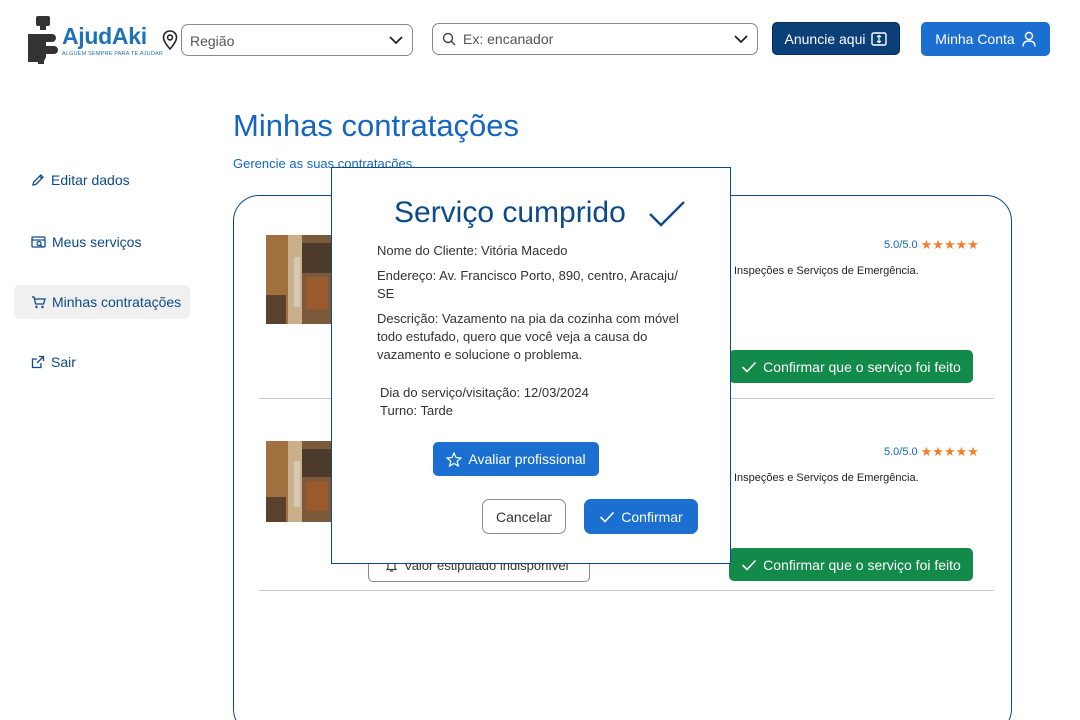 The width and height of the screenshot is (1080, 720). I want to click on service-date: Dia do serviço/visitação: 12/03/2024, so click(484, 392).